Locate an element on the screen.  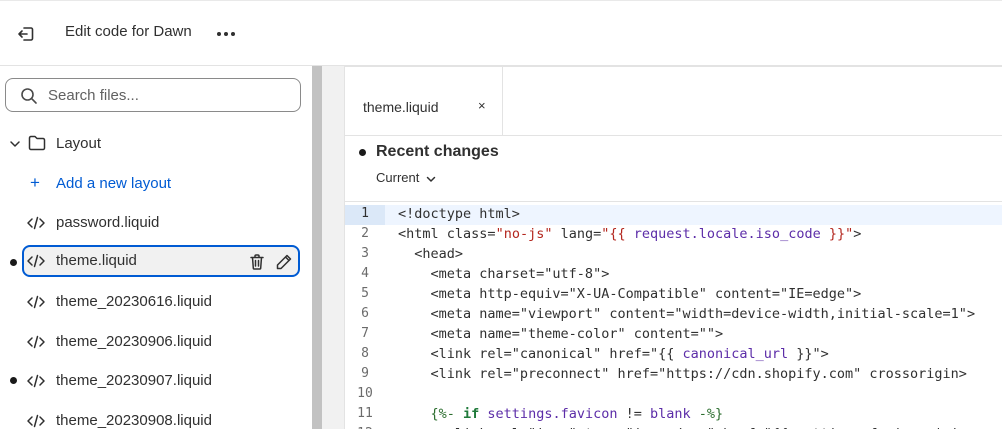
line-number: 1 is located at coordinates (365, 215).